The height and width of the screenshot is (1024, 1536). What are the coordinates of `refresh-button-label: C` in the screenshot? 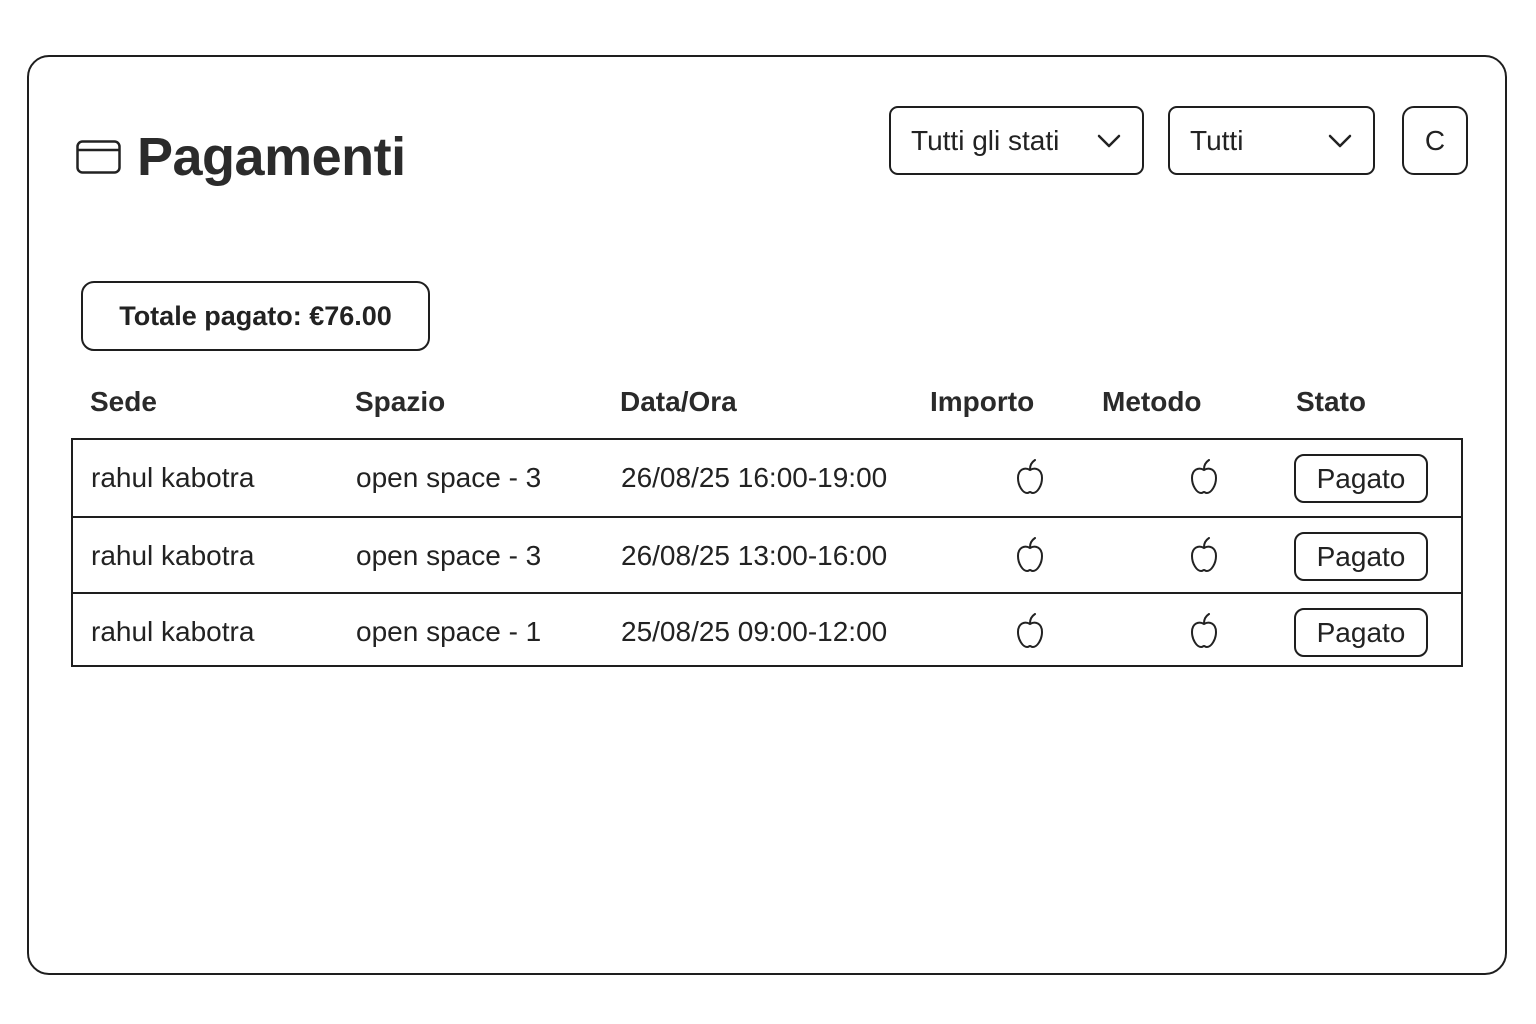 It's located at (1435, 140).